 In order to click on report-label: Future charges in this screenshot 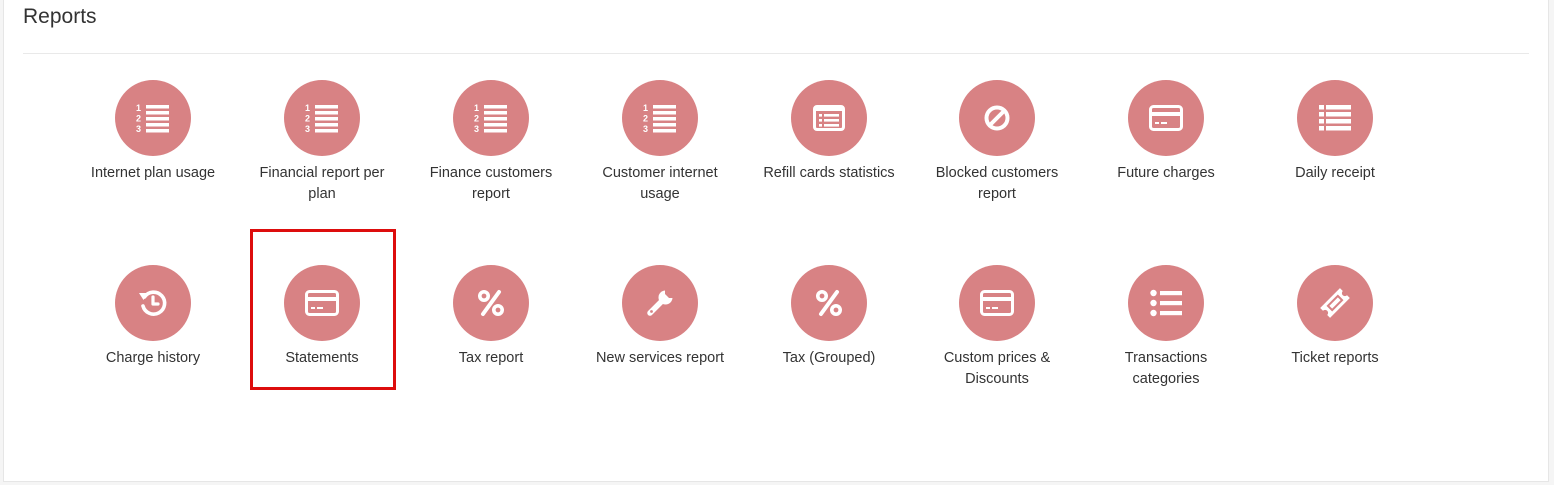, I will do `click(1166, 173)`.